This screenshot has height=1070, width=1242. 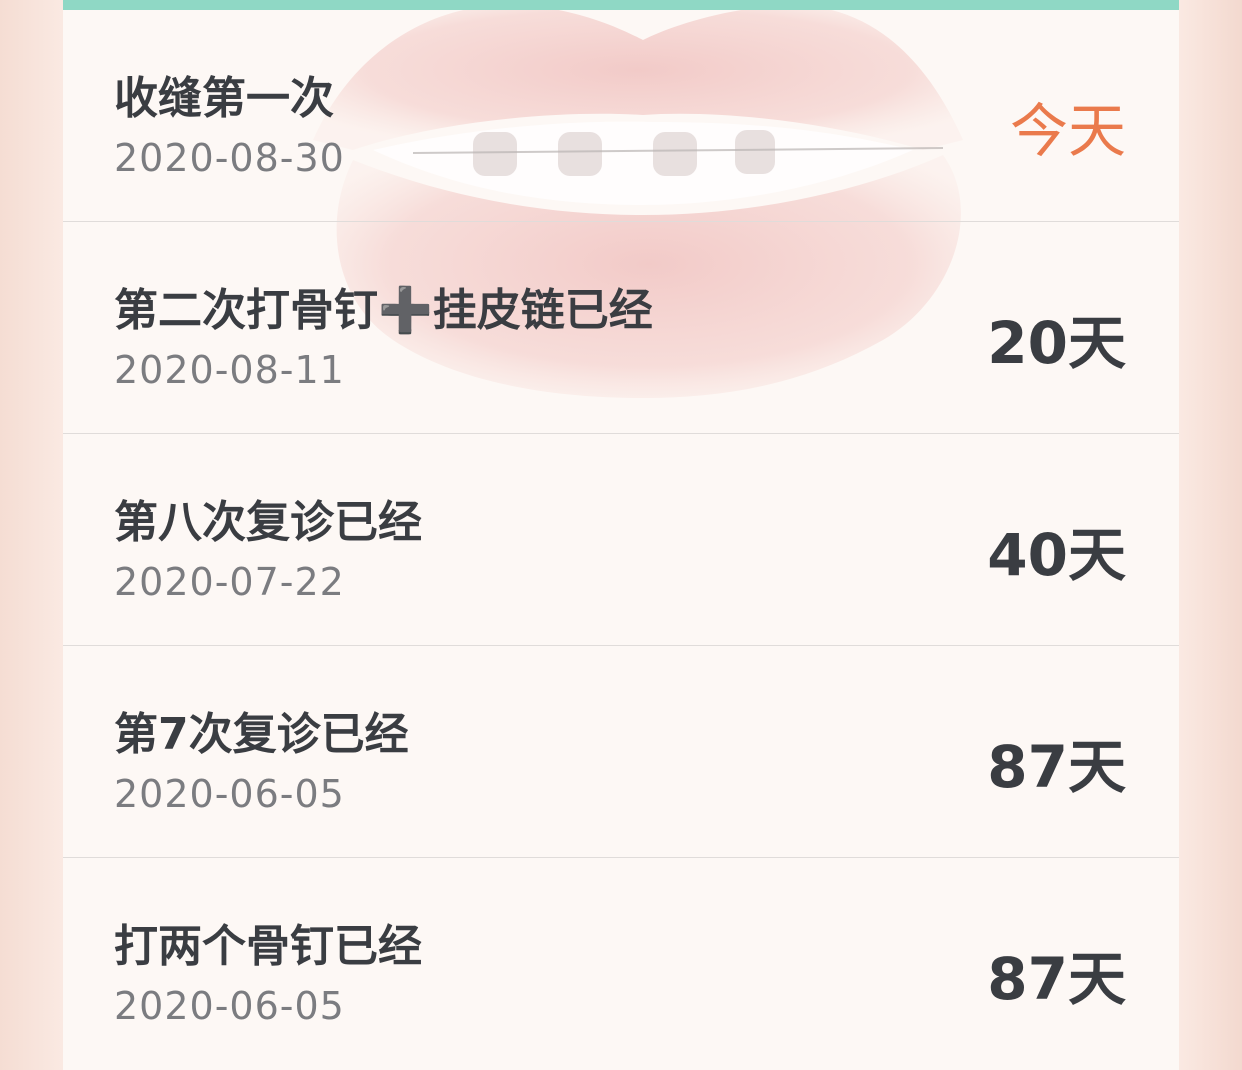 I want to click on event-title: 收缝第一次, so click(x=224, y=98).